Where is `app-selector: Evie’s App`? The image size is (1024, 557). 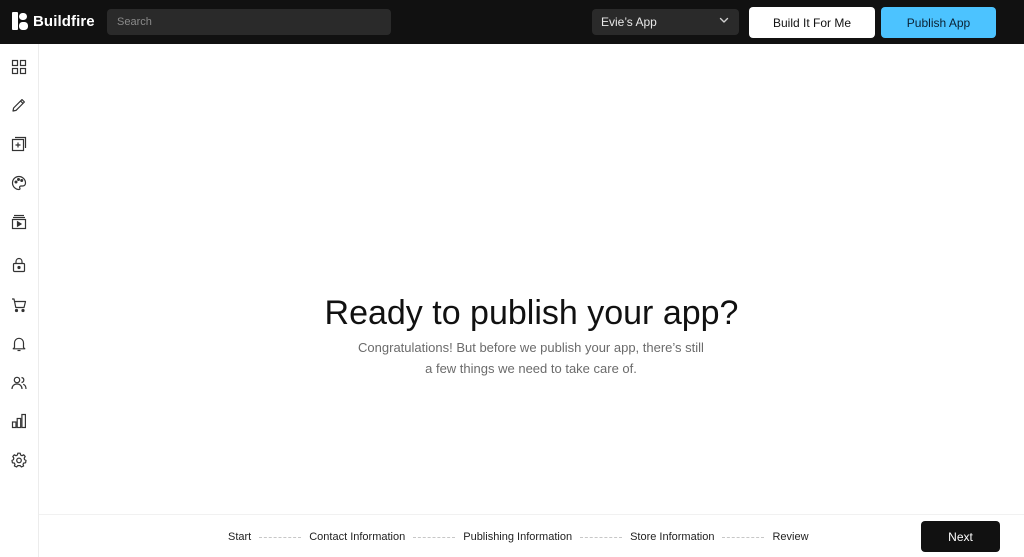 app-selector: Evie’s App is located at coordinates (665, 22).